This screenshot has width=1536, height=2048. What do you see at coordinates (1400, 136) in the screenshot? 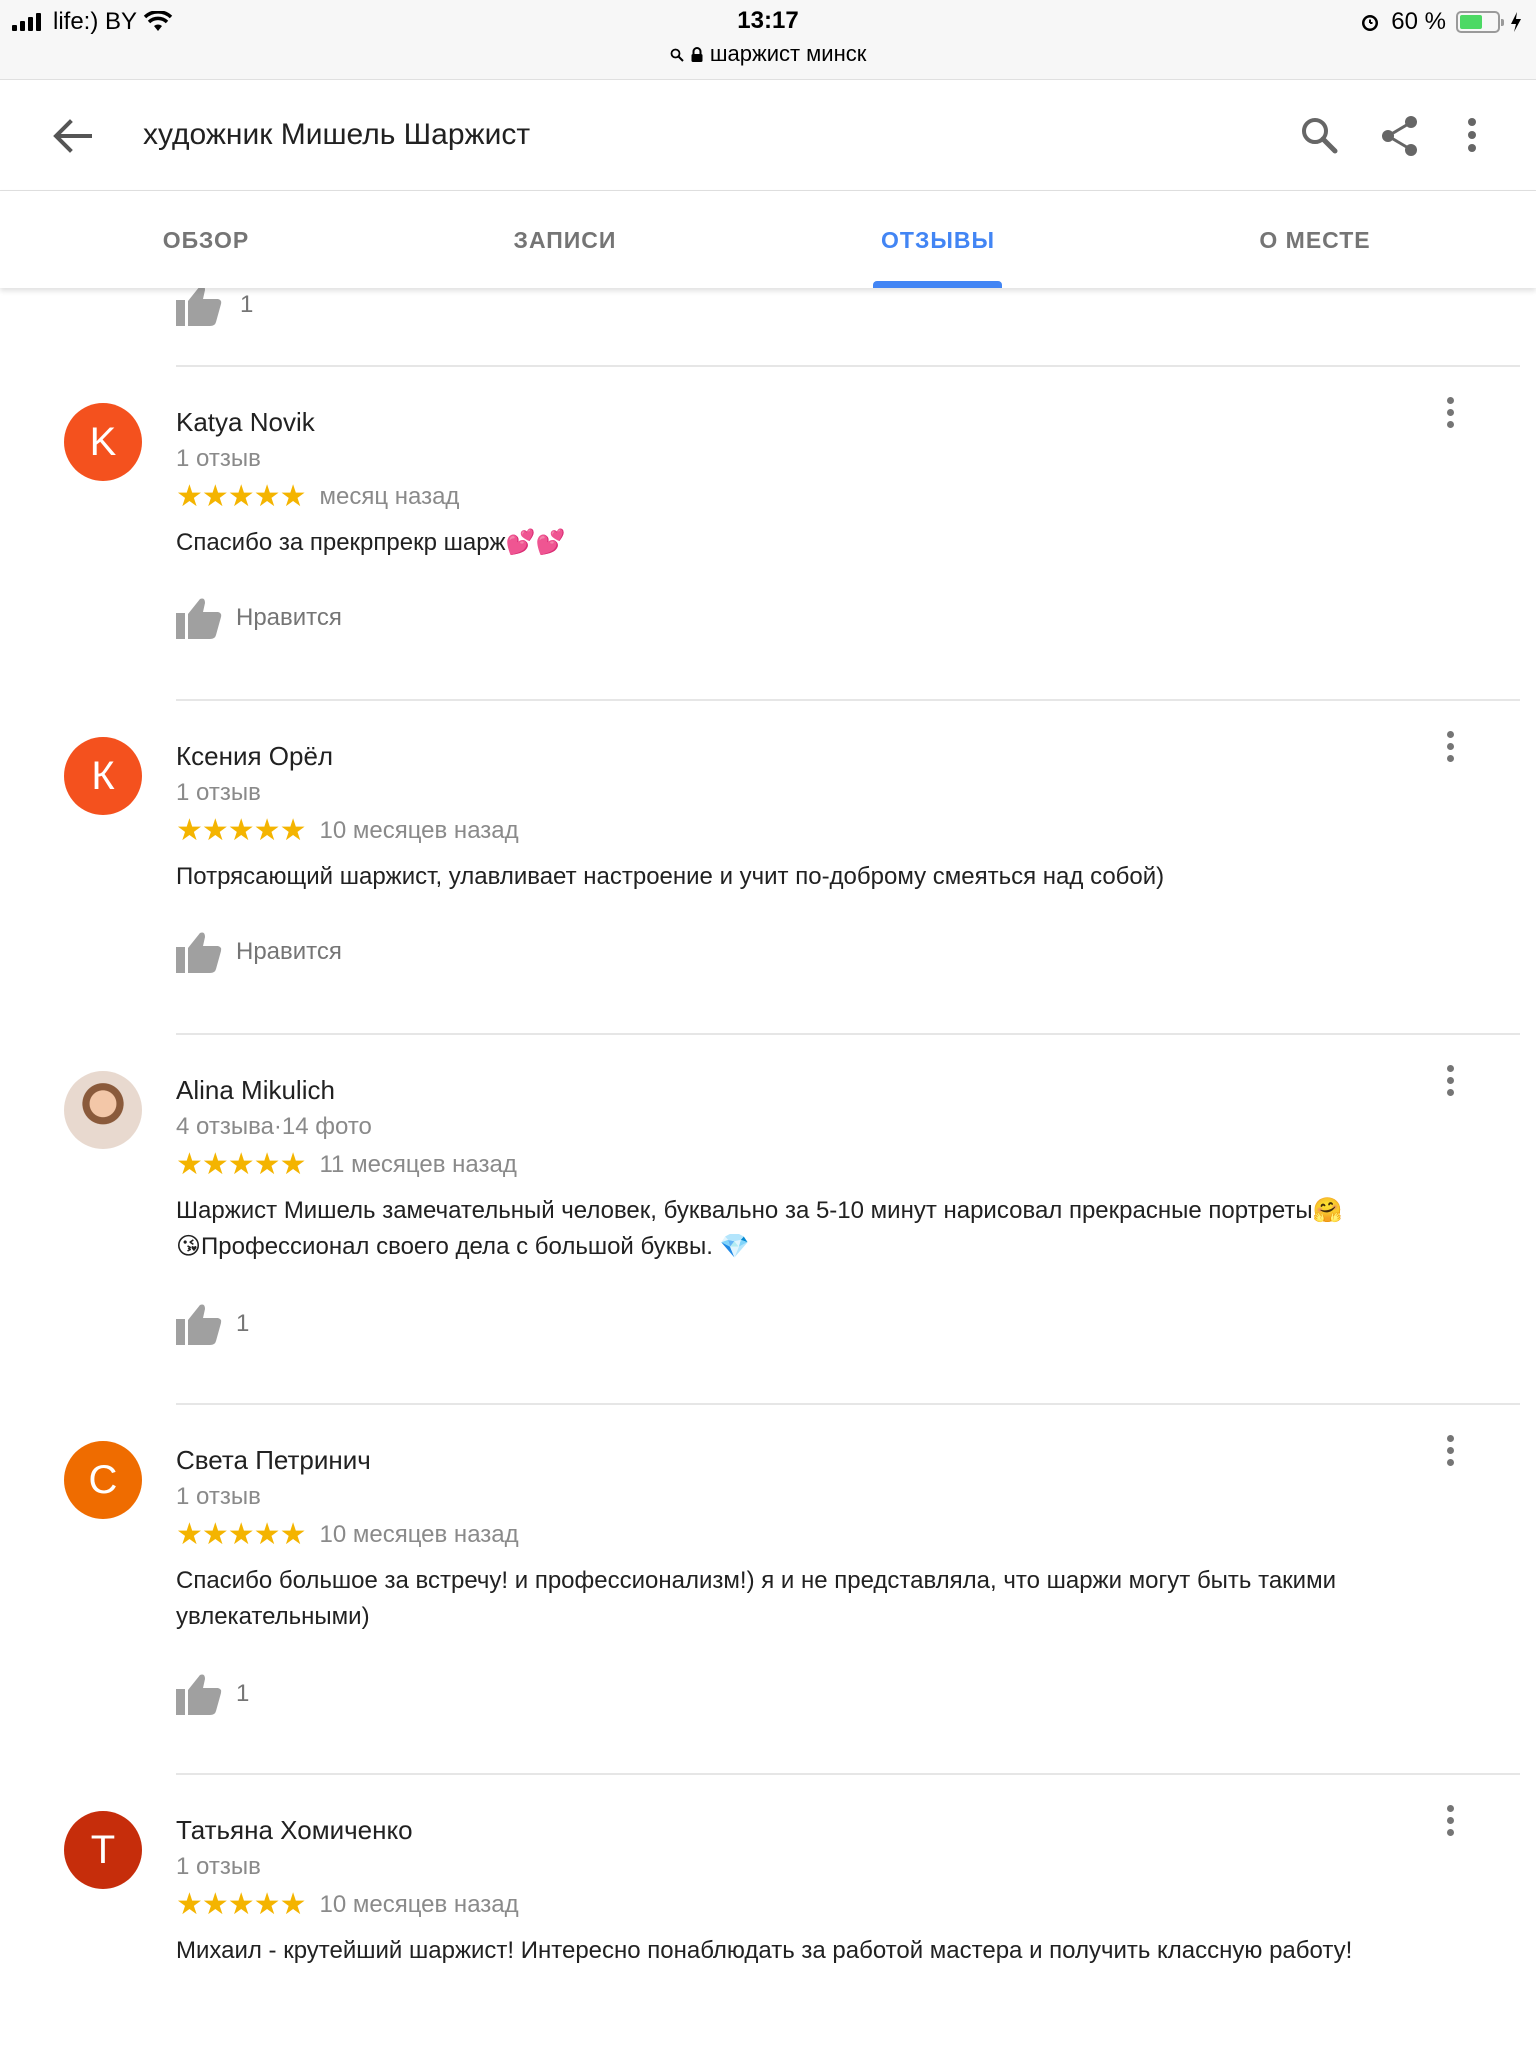
I see `share-icon` at bounding box center [1400, 136].